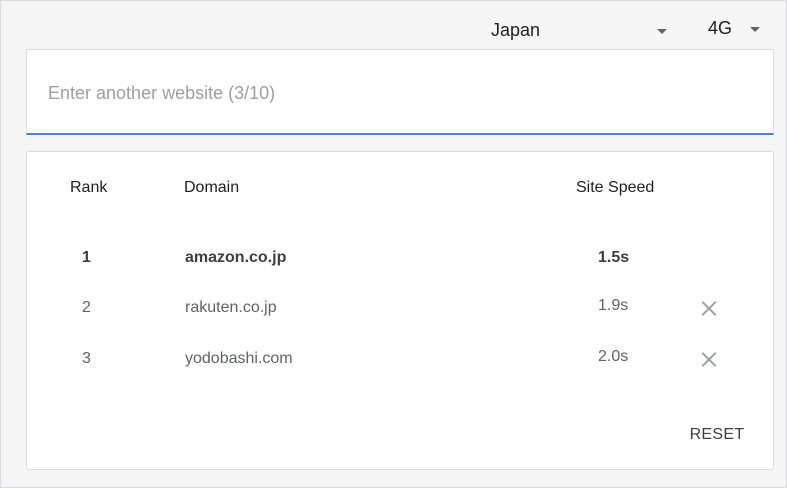 The height and width of the screenshot is (488, 787). I want to click on table-row: 2 rakuten.co.jp 1.9s, so click(400, 308).